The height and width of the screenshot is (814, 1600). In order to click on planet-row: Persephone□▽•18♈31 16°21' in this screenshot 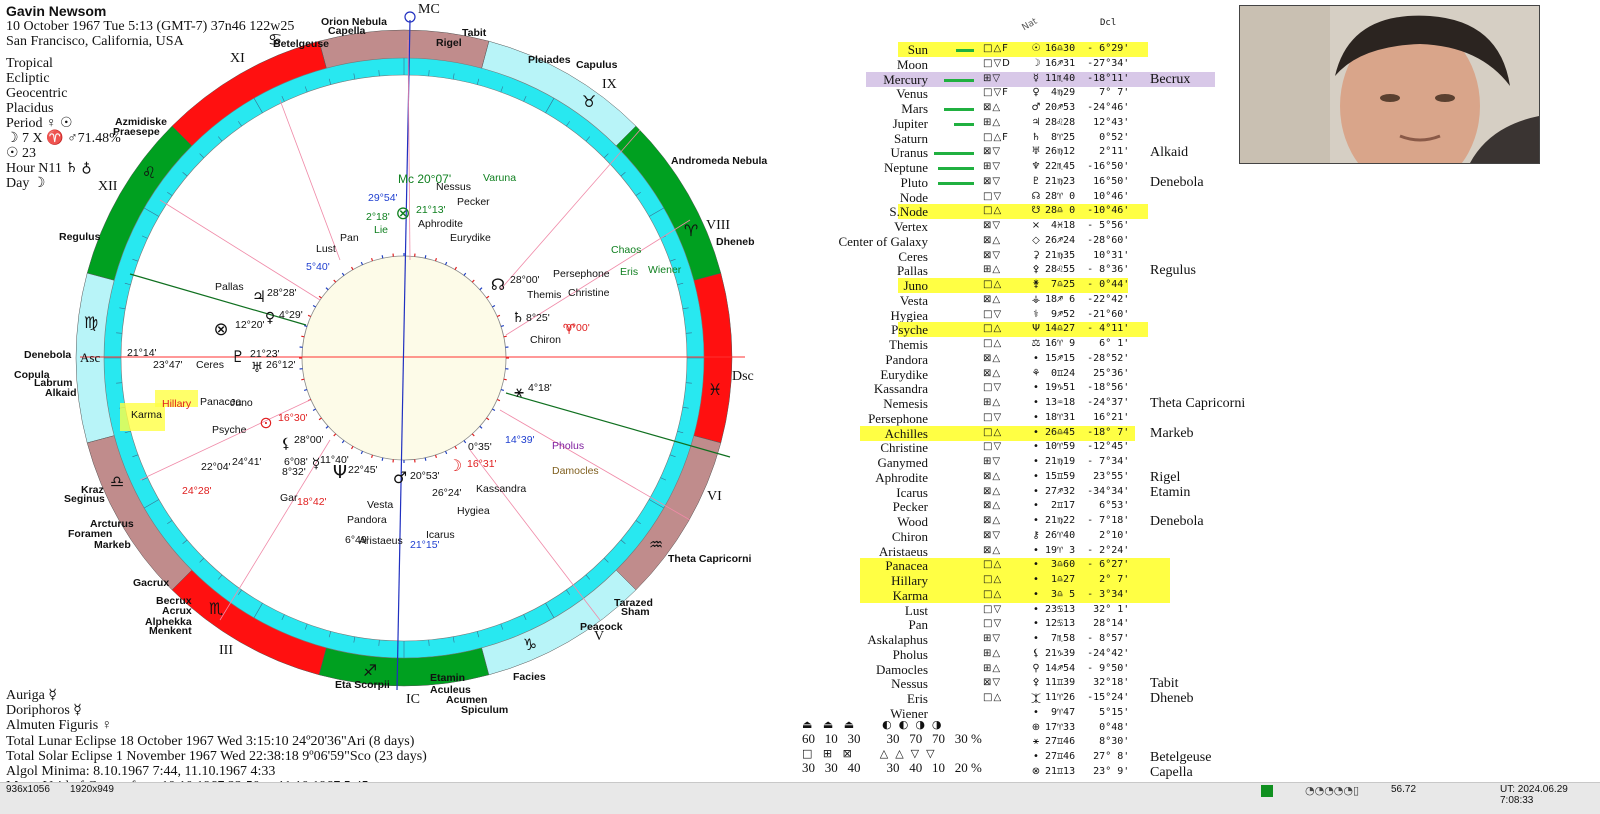, I will do `click(1035, 418)`.